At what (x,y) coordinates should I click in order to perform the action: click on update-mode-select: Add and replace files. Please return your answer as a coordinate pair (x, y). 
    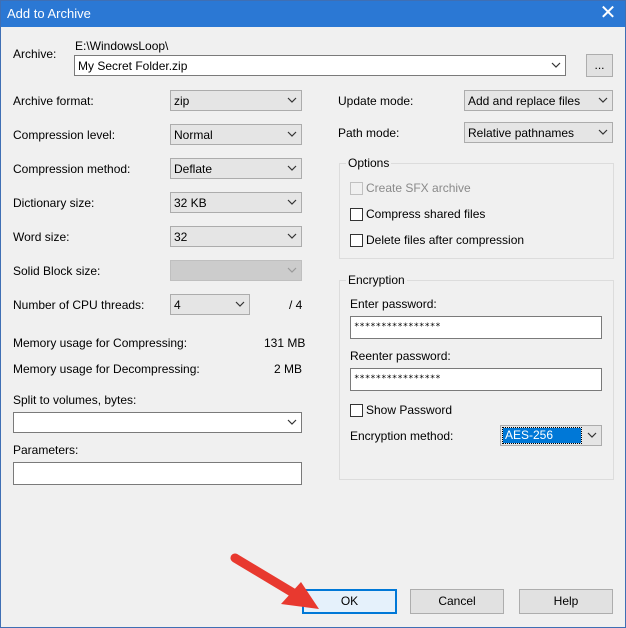
    Looking at the image, I should click on (538, 100).